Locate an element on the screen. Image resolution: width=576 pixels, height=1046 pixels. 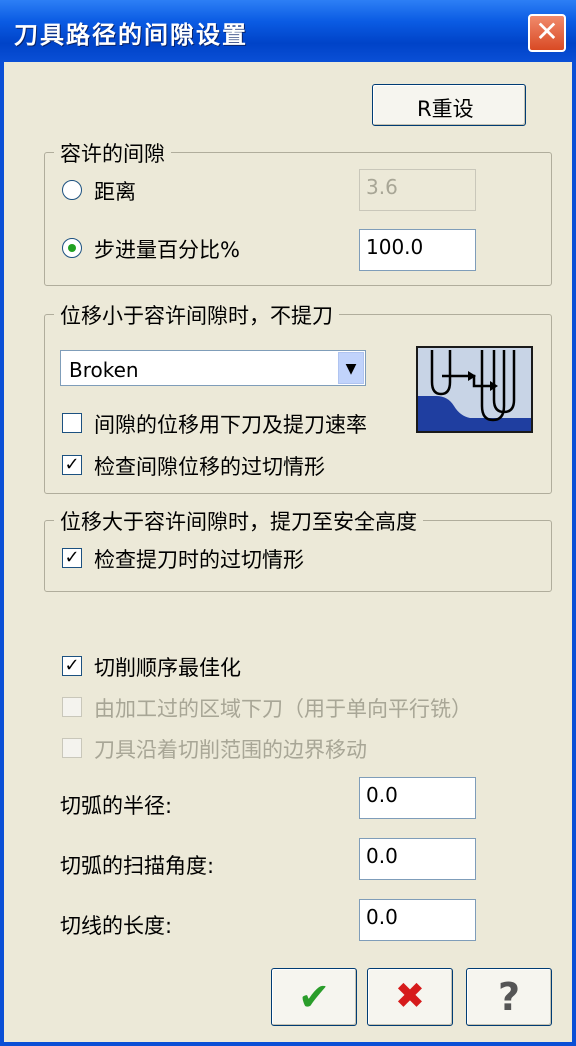
line-length-value: 0.0 is located at coordinates (382, 917).